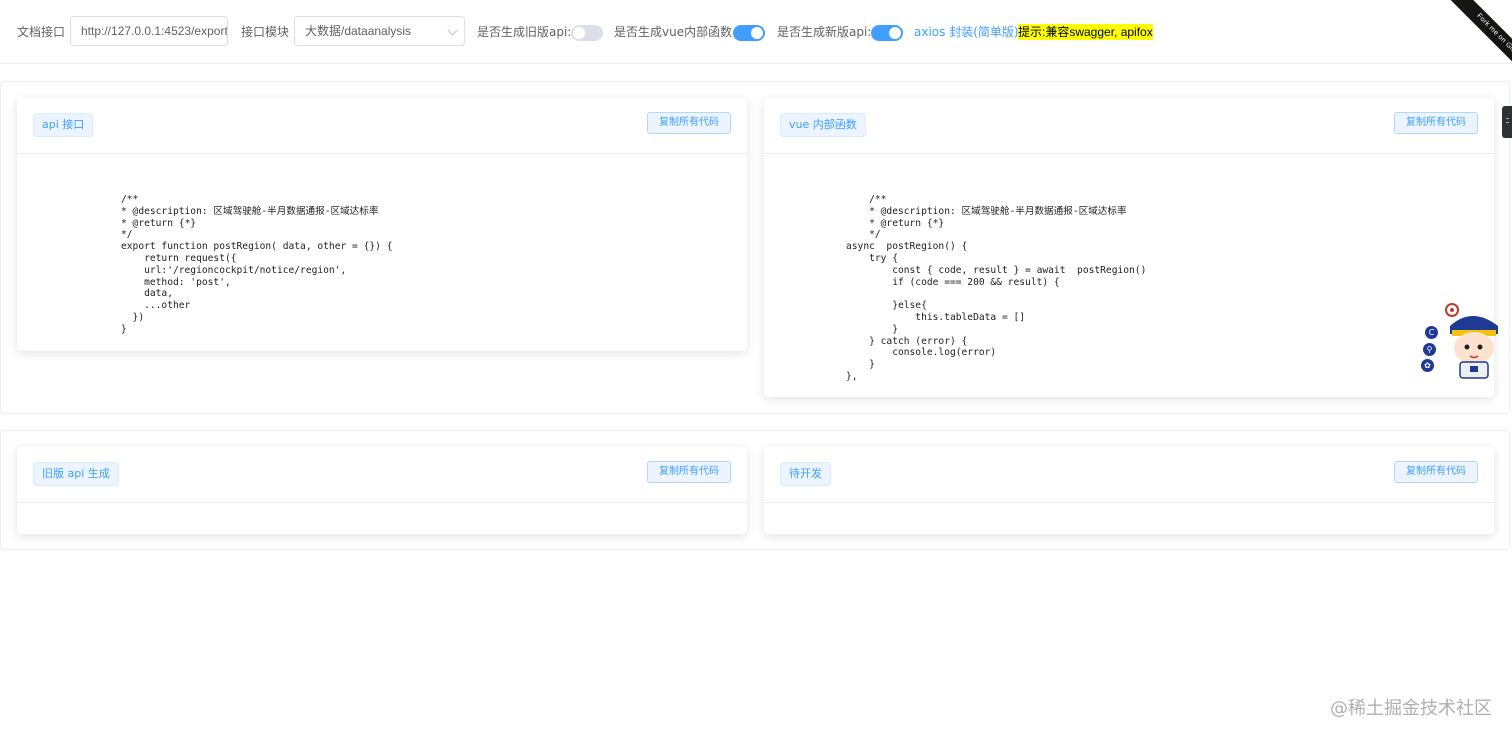 The image size is (1512, 738). Describe the element at coordinates (1478, 45) in the screenshot. I see `github-ribbon-label: Fork me on GitHub` at that location.